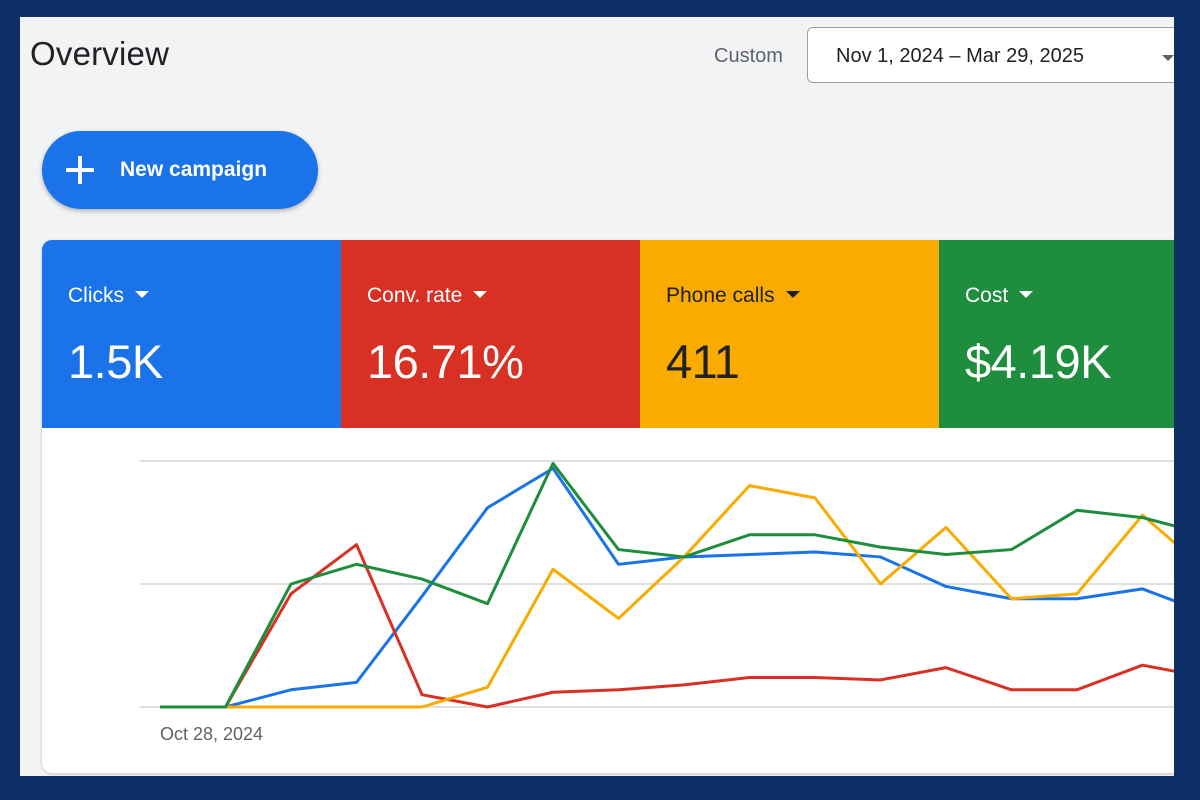 This screenshot has height=800, width=1200. What do you see at coordinates (211, 734) in the screenshot?
I see `x-axis-tick-label: Oct 28, 2024` at bounding box center [211, 734].